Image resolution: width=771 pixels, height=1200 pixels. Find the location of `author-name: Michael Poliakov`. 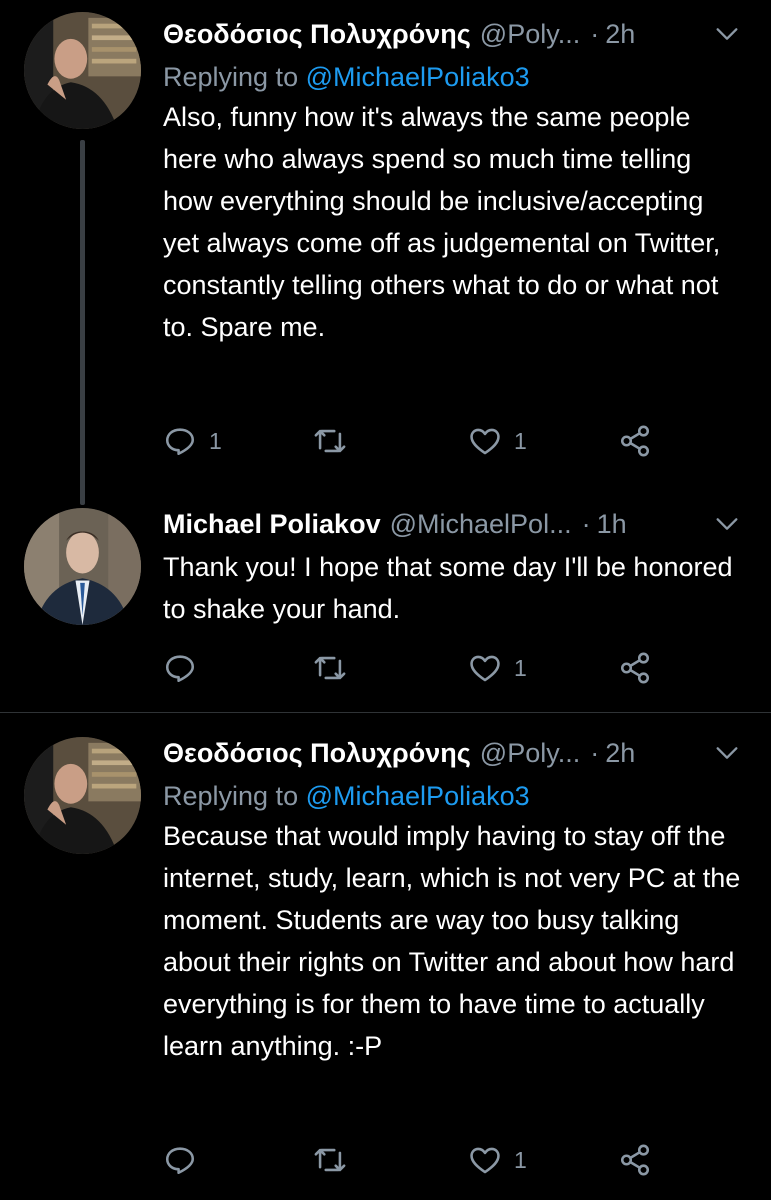

author-name: Michael Poliakov is located at coordinates (272, 524).